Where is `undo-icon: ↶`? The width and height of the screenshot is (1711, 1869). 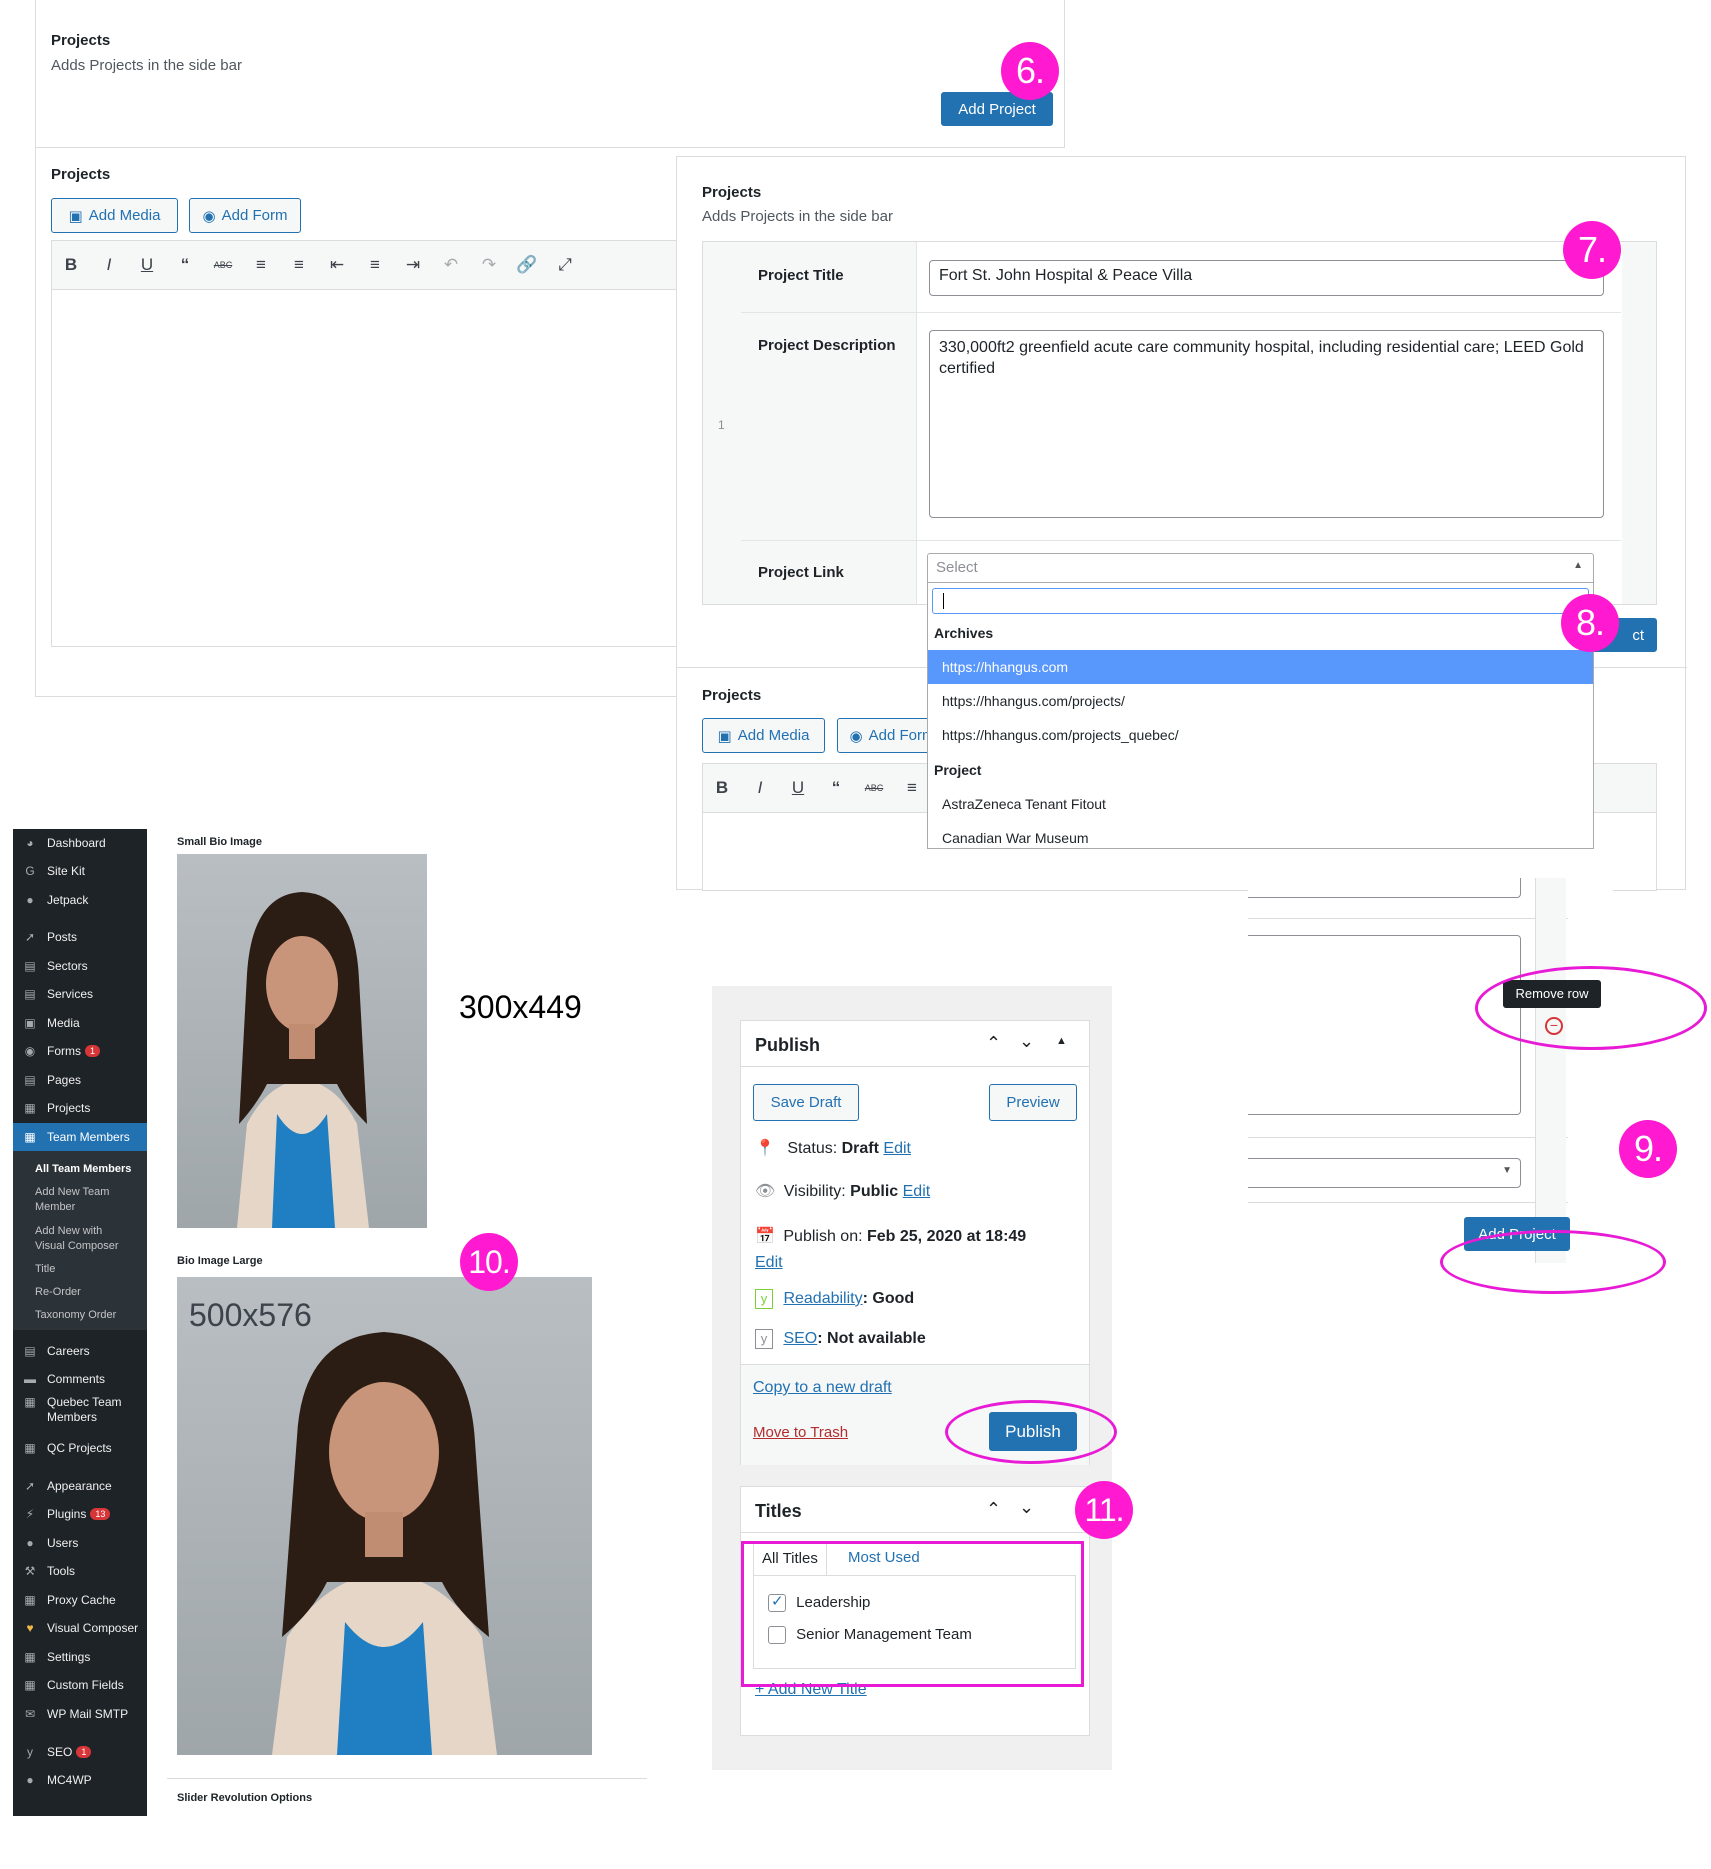 undo-icon: ↶ is located at coordinates (451, 265).